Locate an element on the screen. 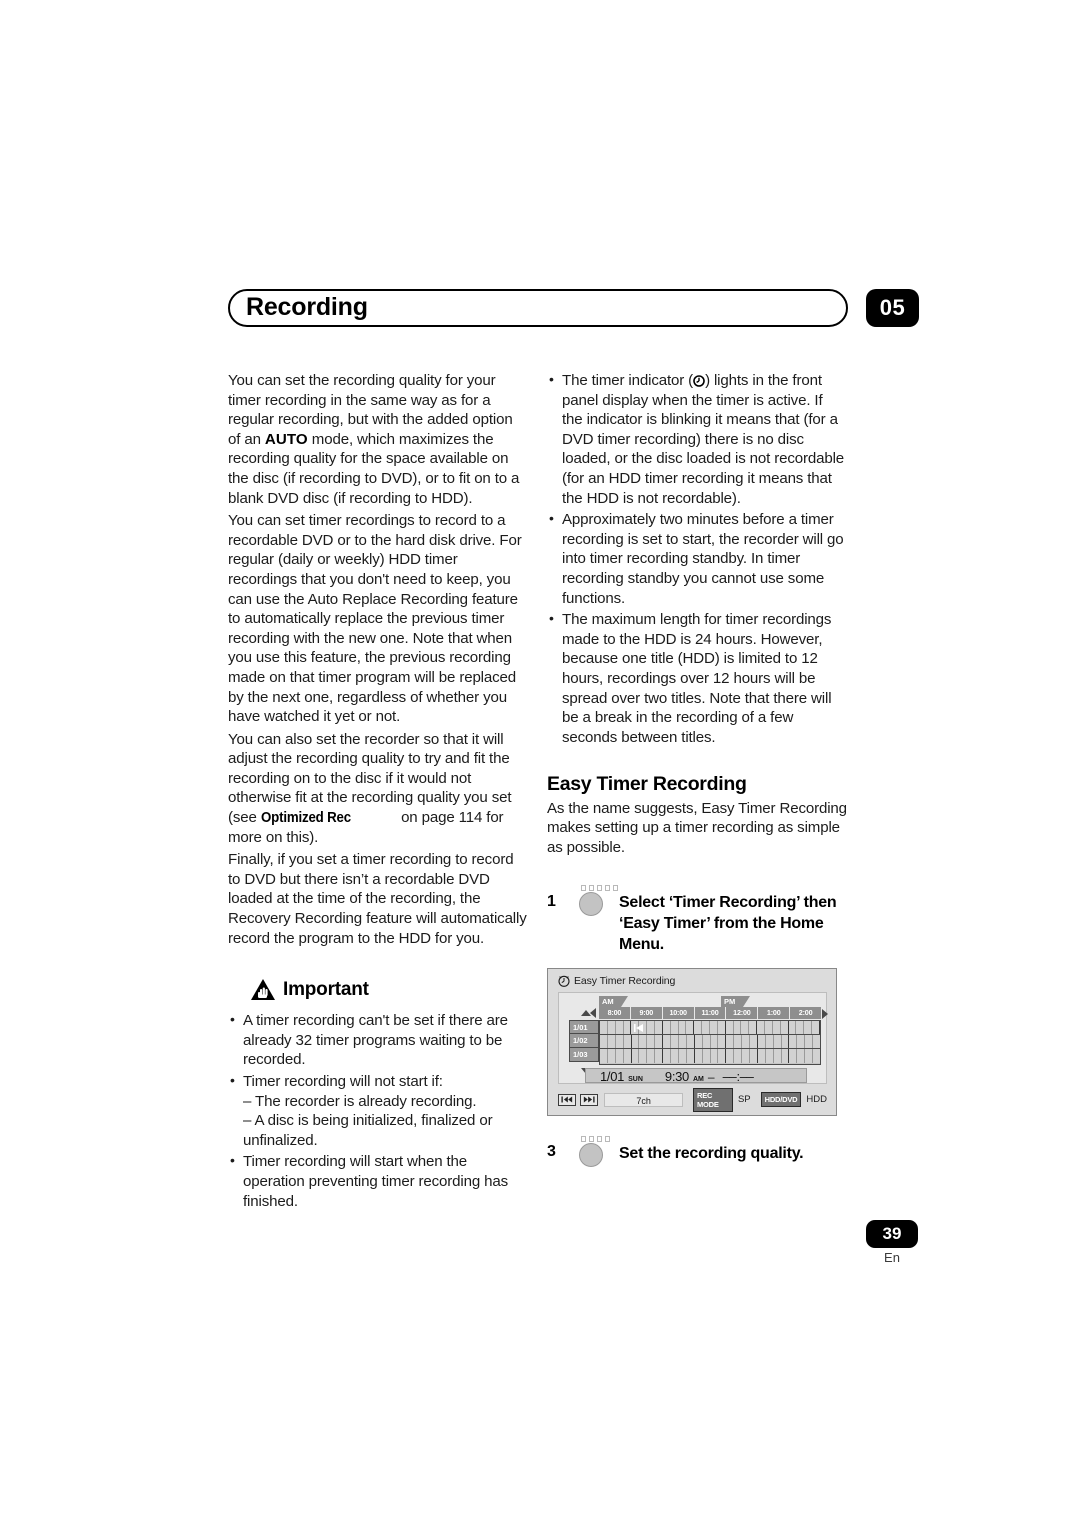  rec-mode-button-icon is located at coordinates (591, 1155).